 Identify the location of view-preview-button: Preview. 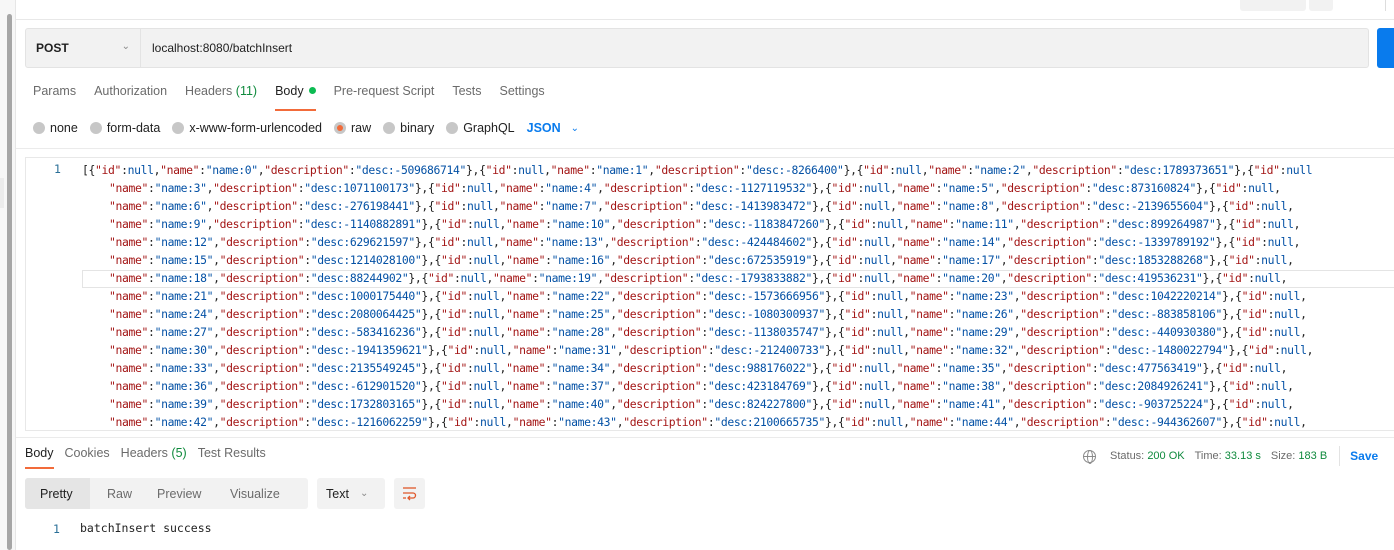
(187, 493).